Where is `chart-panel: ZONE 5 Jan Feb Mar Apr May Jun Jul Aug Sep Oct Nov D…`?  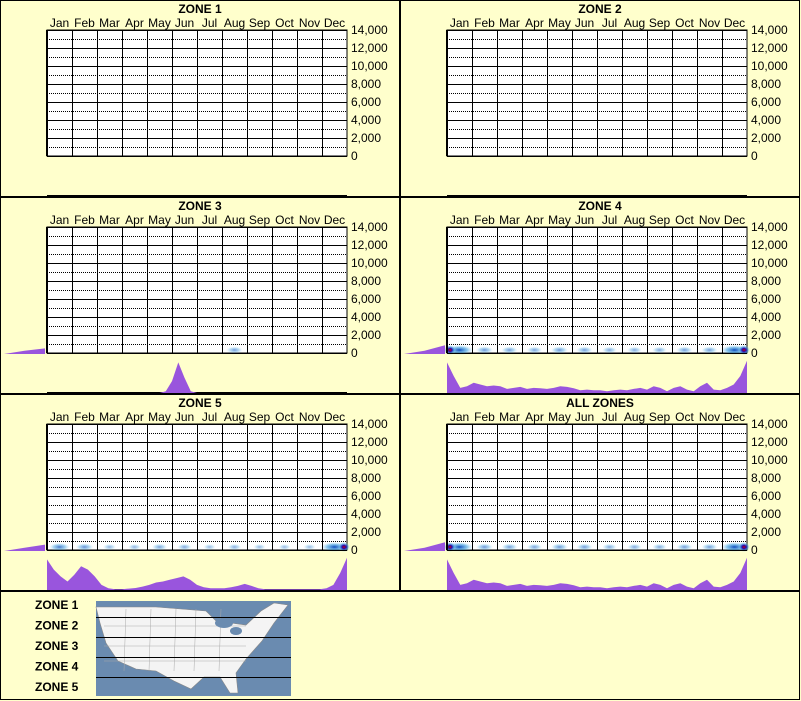 chart-panel: ZONE 5 Jan Feb Mar Apr May Jun Jul Aug Sep Oct Nov D… is located at coordinates (200, 492).